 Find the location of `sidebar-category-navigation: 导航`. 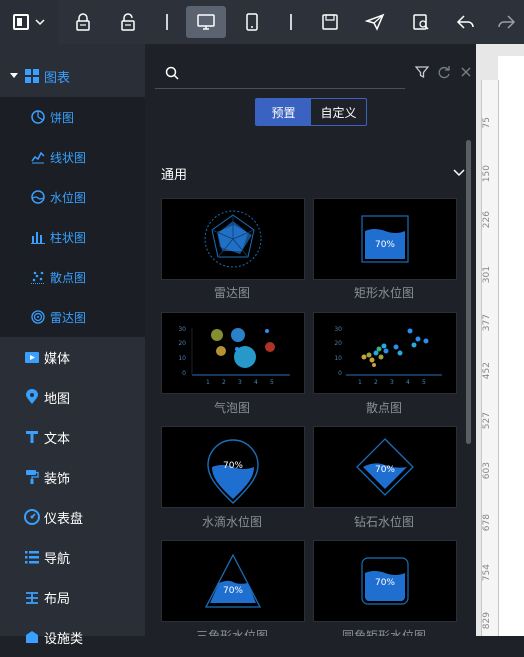

sidebar-category-navigation: 导航 is located at coordinates (72, 557).